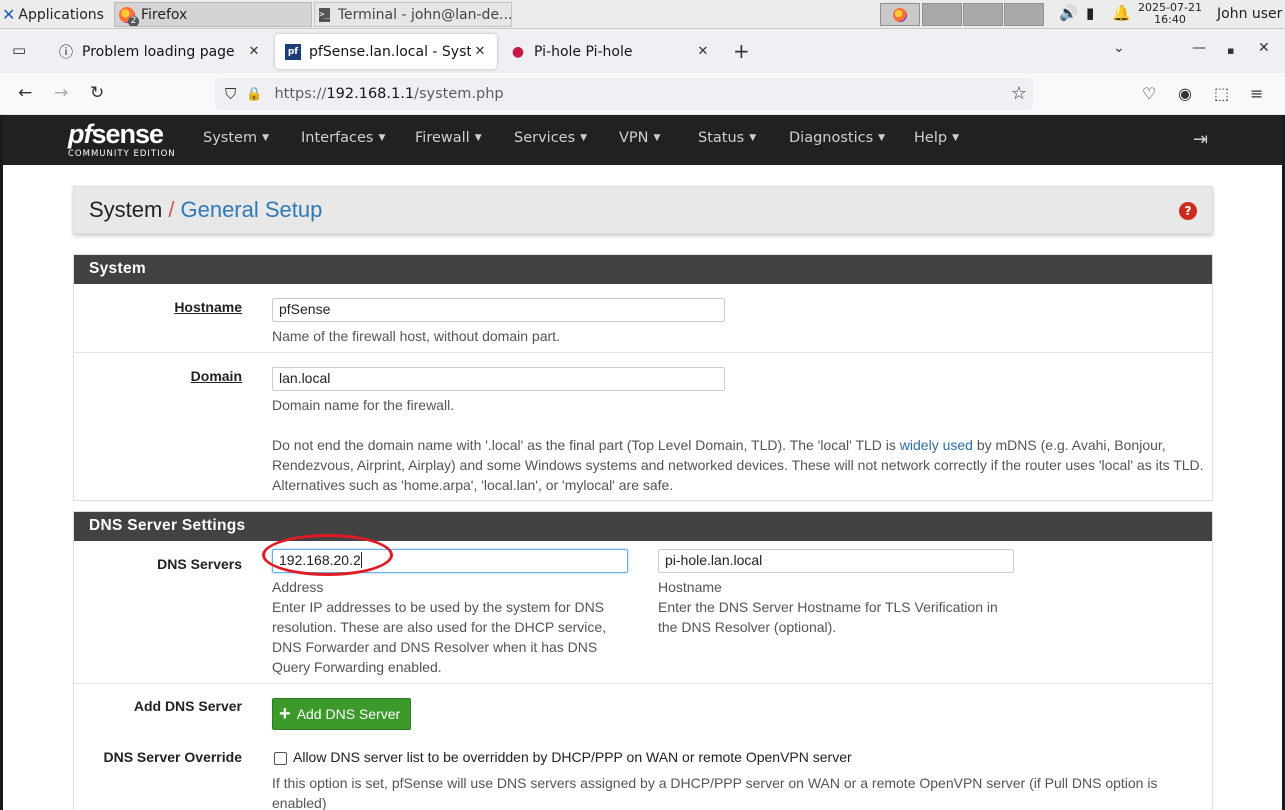  Describe the element at coordinates (831, 138) in the screenshot. I see `menu-label: Diagnostics` at that location.